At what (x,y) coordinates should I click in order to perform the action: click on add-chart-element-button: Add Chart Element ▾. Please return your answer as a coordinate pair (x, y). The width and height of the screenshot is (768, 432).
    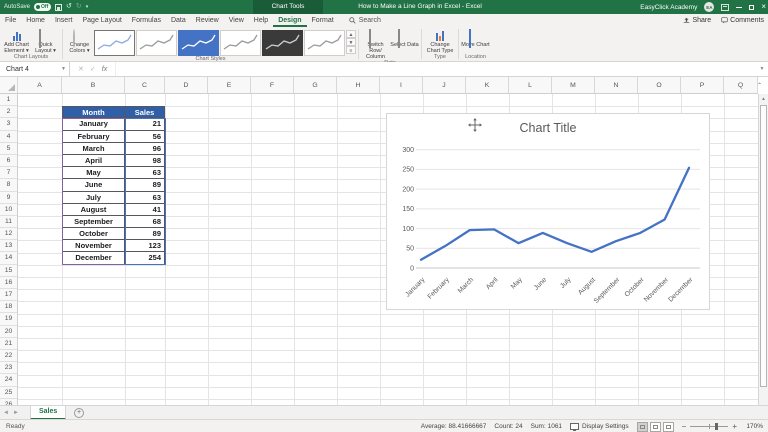
    Looking at the image, I should click on (16, 41).